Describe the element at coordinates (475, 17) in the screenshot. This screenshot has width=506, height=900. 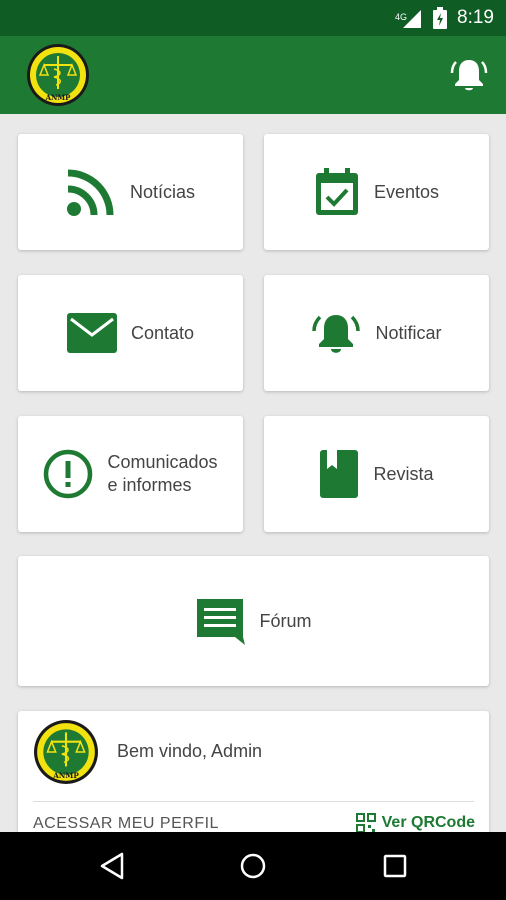
I see `clock: 8:19` at that location.